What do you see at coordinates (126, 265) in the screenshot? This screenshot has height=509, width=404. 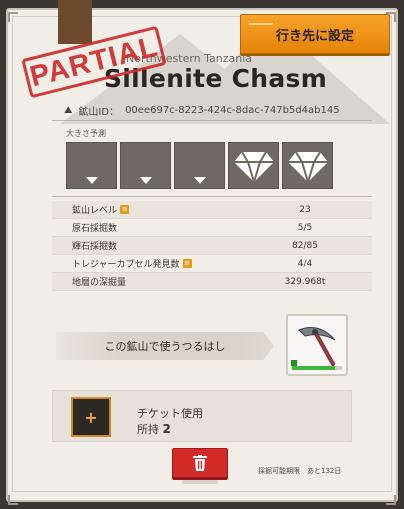 I see `stat-label-text: トレジャーカプセル発見数` at bounding box center [126, 265].